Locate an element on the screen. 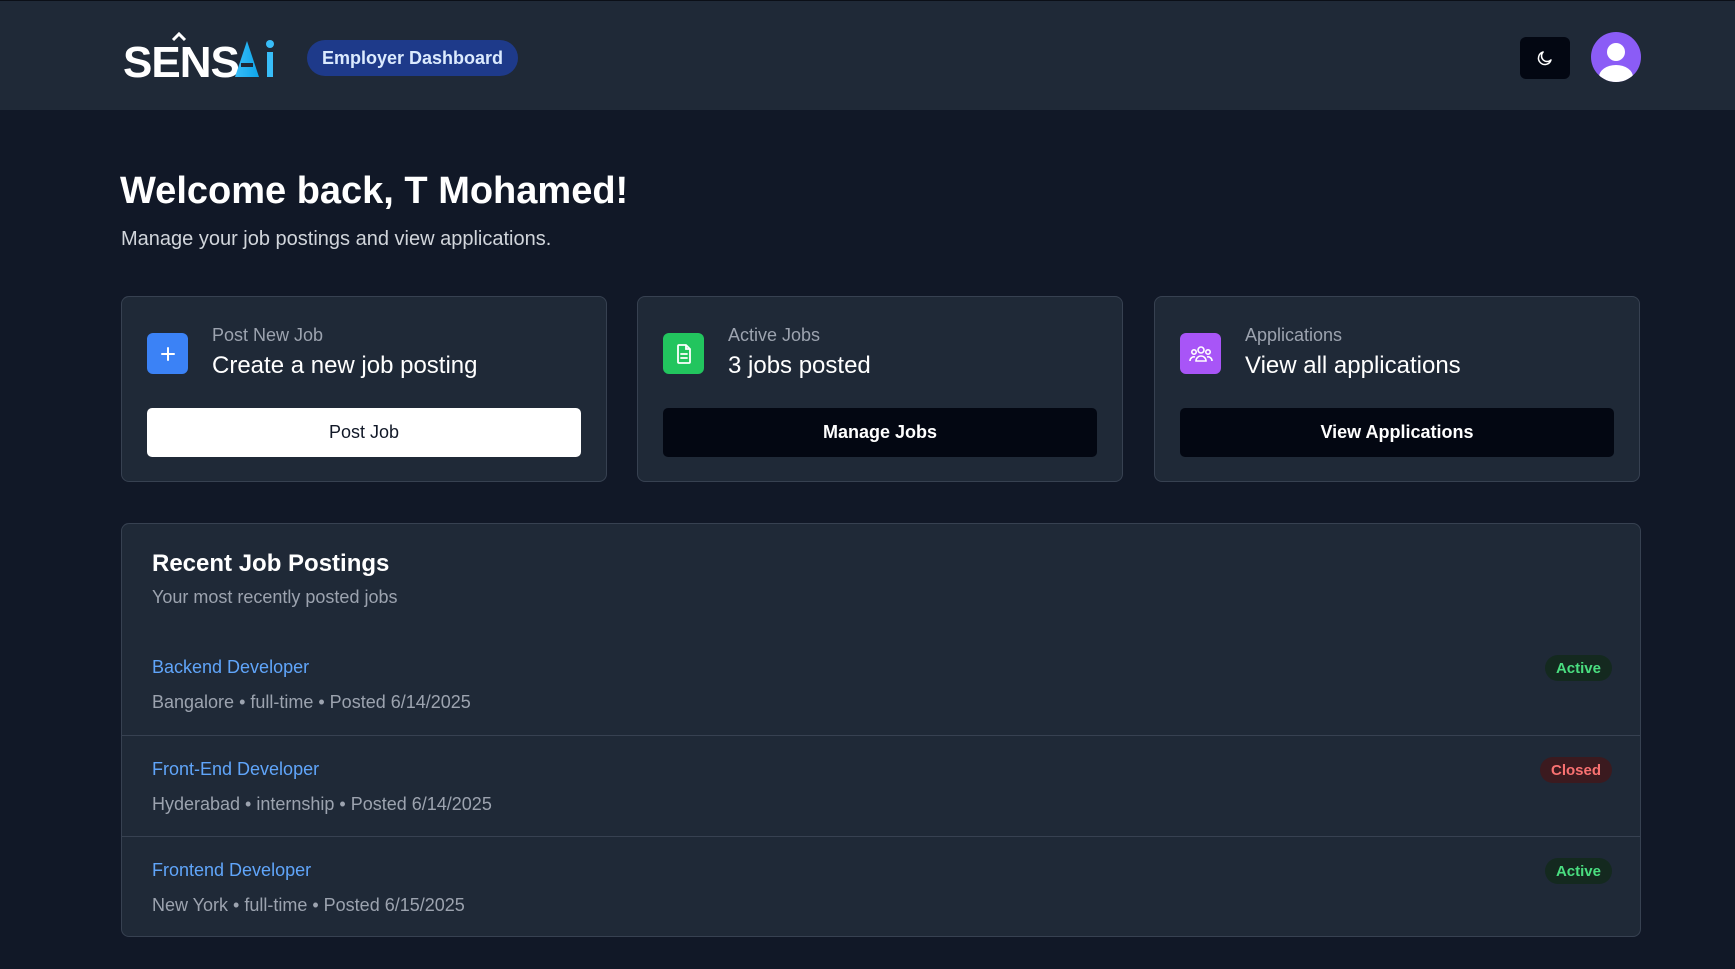  users-icon is located at coordinates (1200, 353).